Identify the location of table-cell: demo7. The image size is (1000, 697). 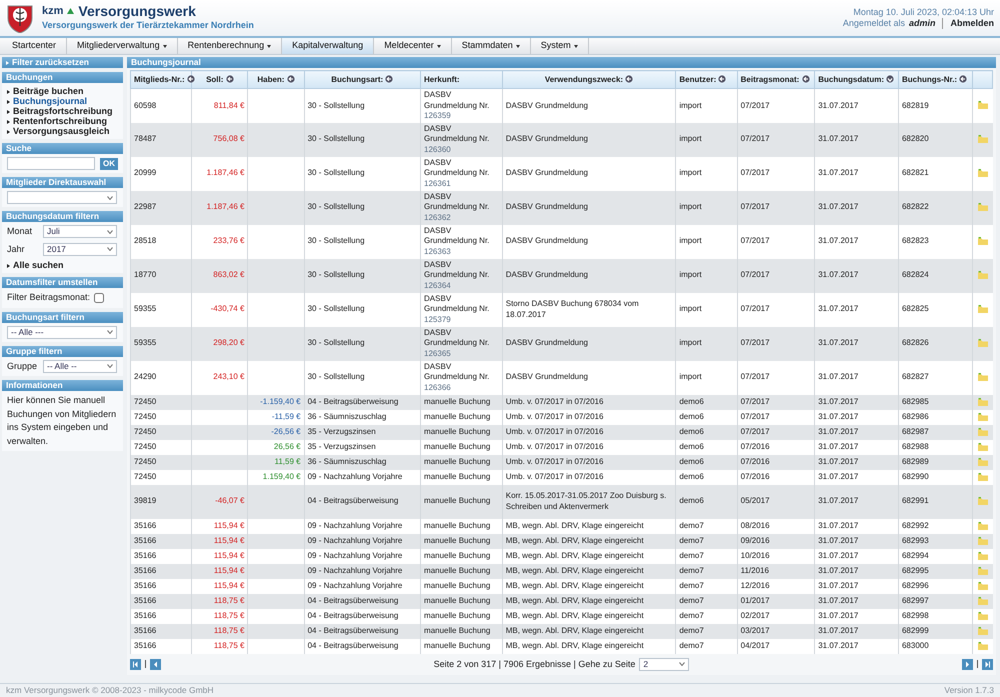
(707, 571).